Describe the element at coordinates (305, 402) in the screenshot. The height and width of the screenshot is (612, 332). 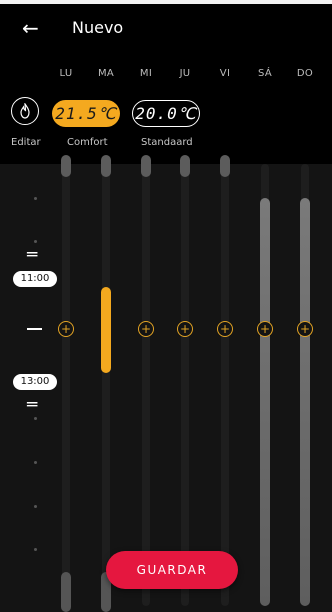
I see `schedule-segment-do` at that location.